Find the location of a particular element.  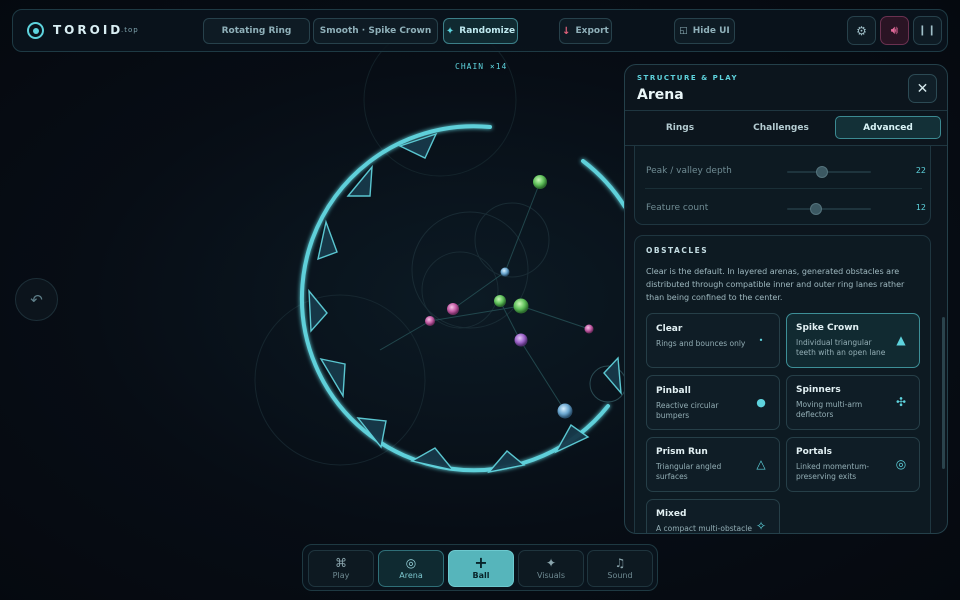

obstacle-option-mixed: Mixed A compact multi-obstacle ✧ is located at coordinates (713, 516).